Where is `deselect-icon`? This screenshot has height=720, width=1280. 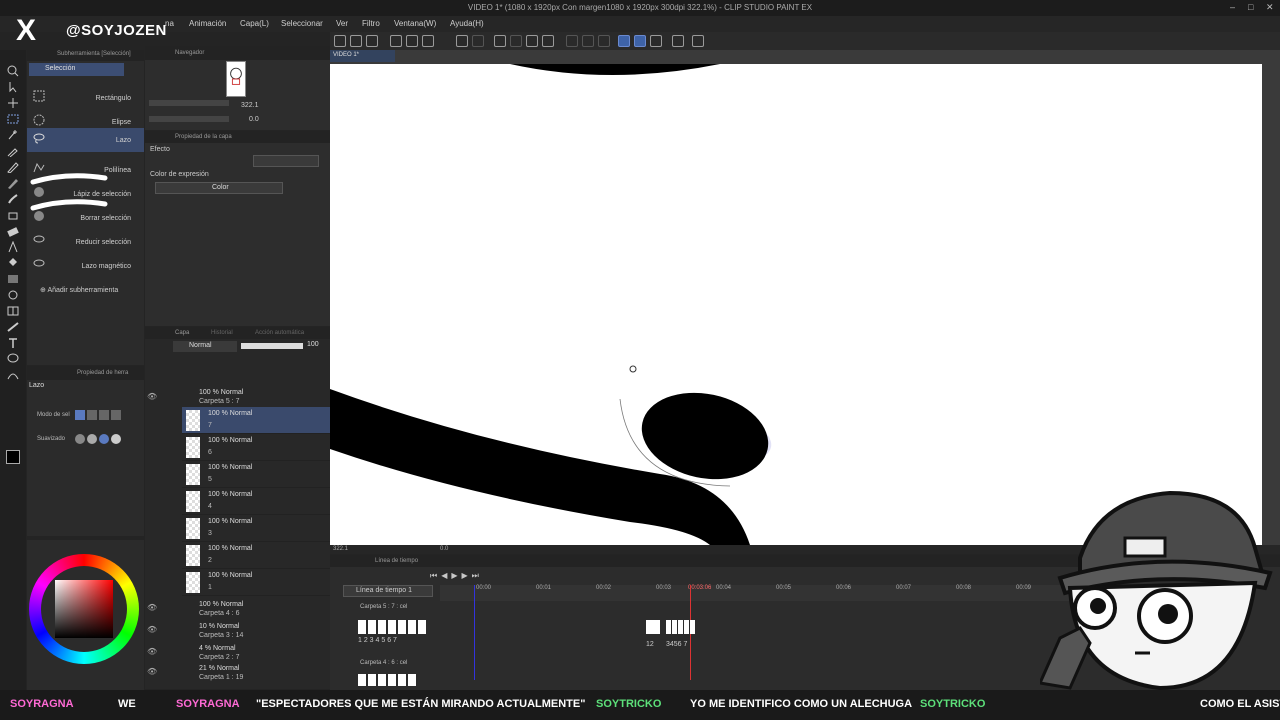
deselect-icon is located at coordinates (572, 41).